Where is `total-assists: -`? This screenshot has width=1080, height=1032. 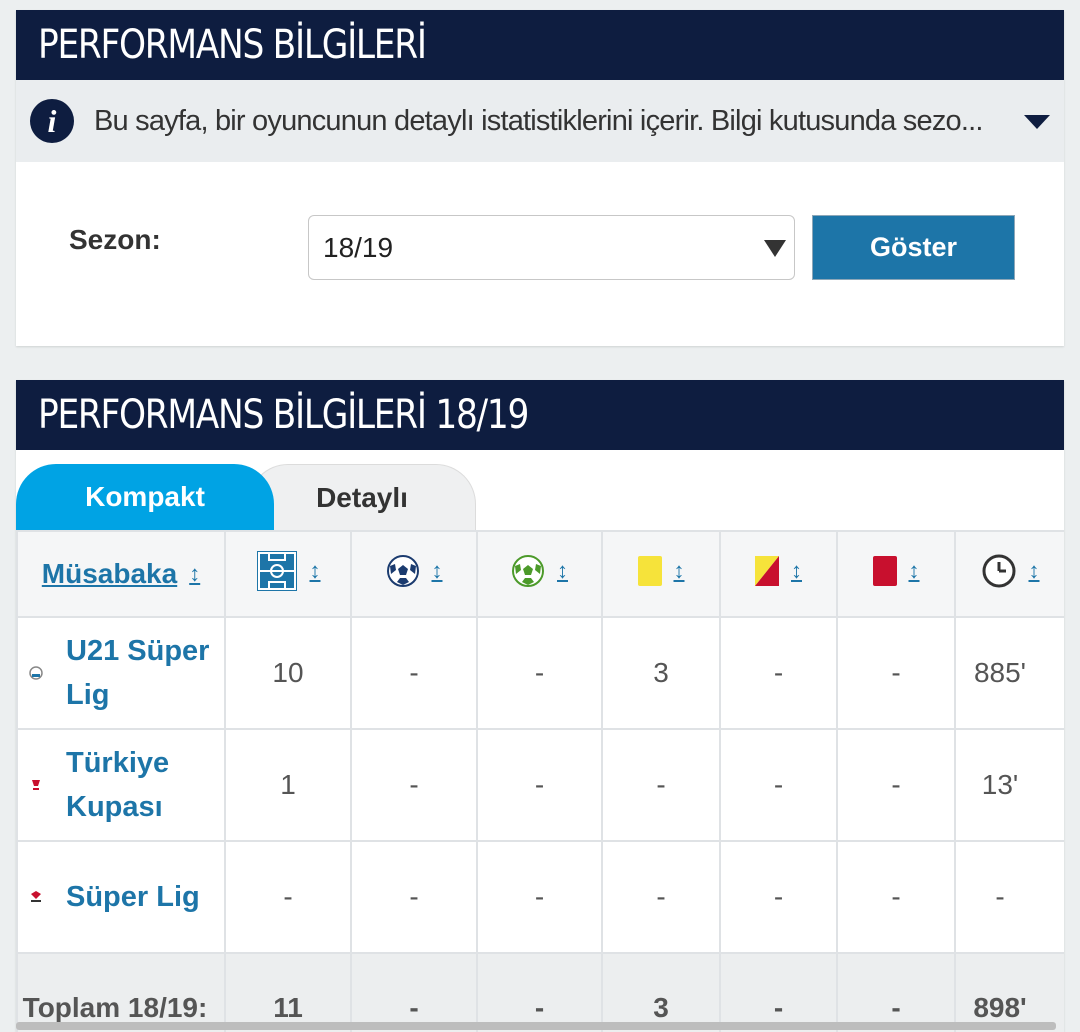 total-assists: - is located at coordinates (539, 992).